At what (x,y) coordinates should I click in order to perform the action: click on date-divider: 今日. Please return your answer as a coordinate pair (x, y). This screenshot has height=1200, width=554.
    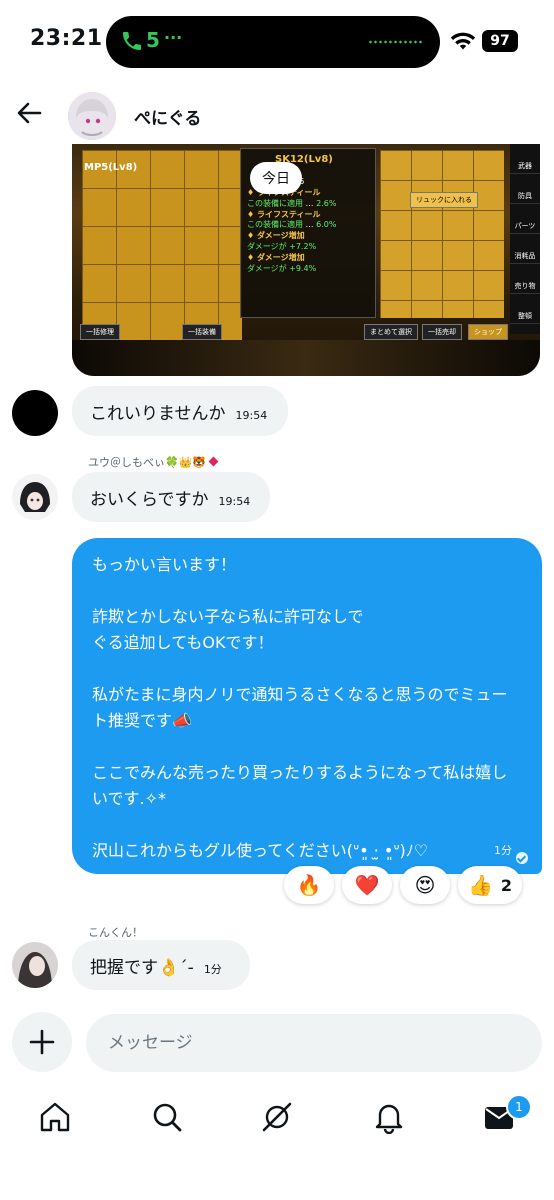
    Looking at the image, I should click on (276, 178).